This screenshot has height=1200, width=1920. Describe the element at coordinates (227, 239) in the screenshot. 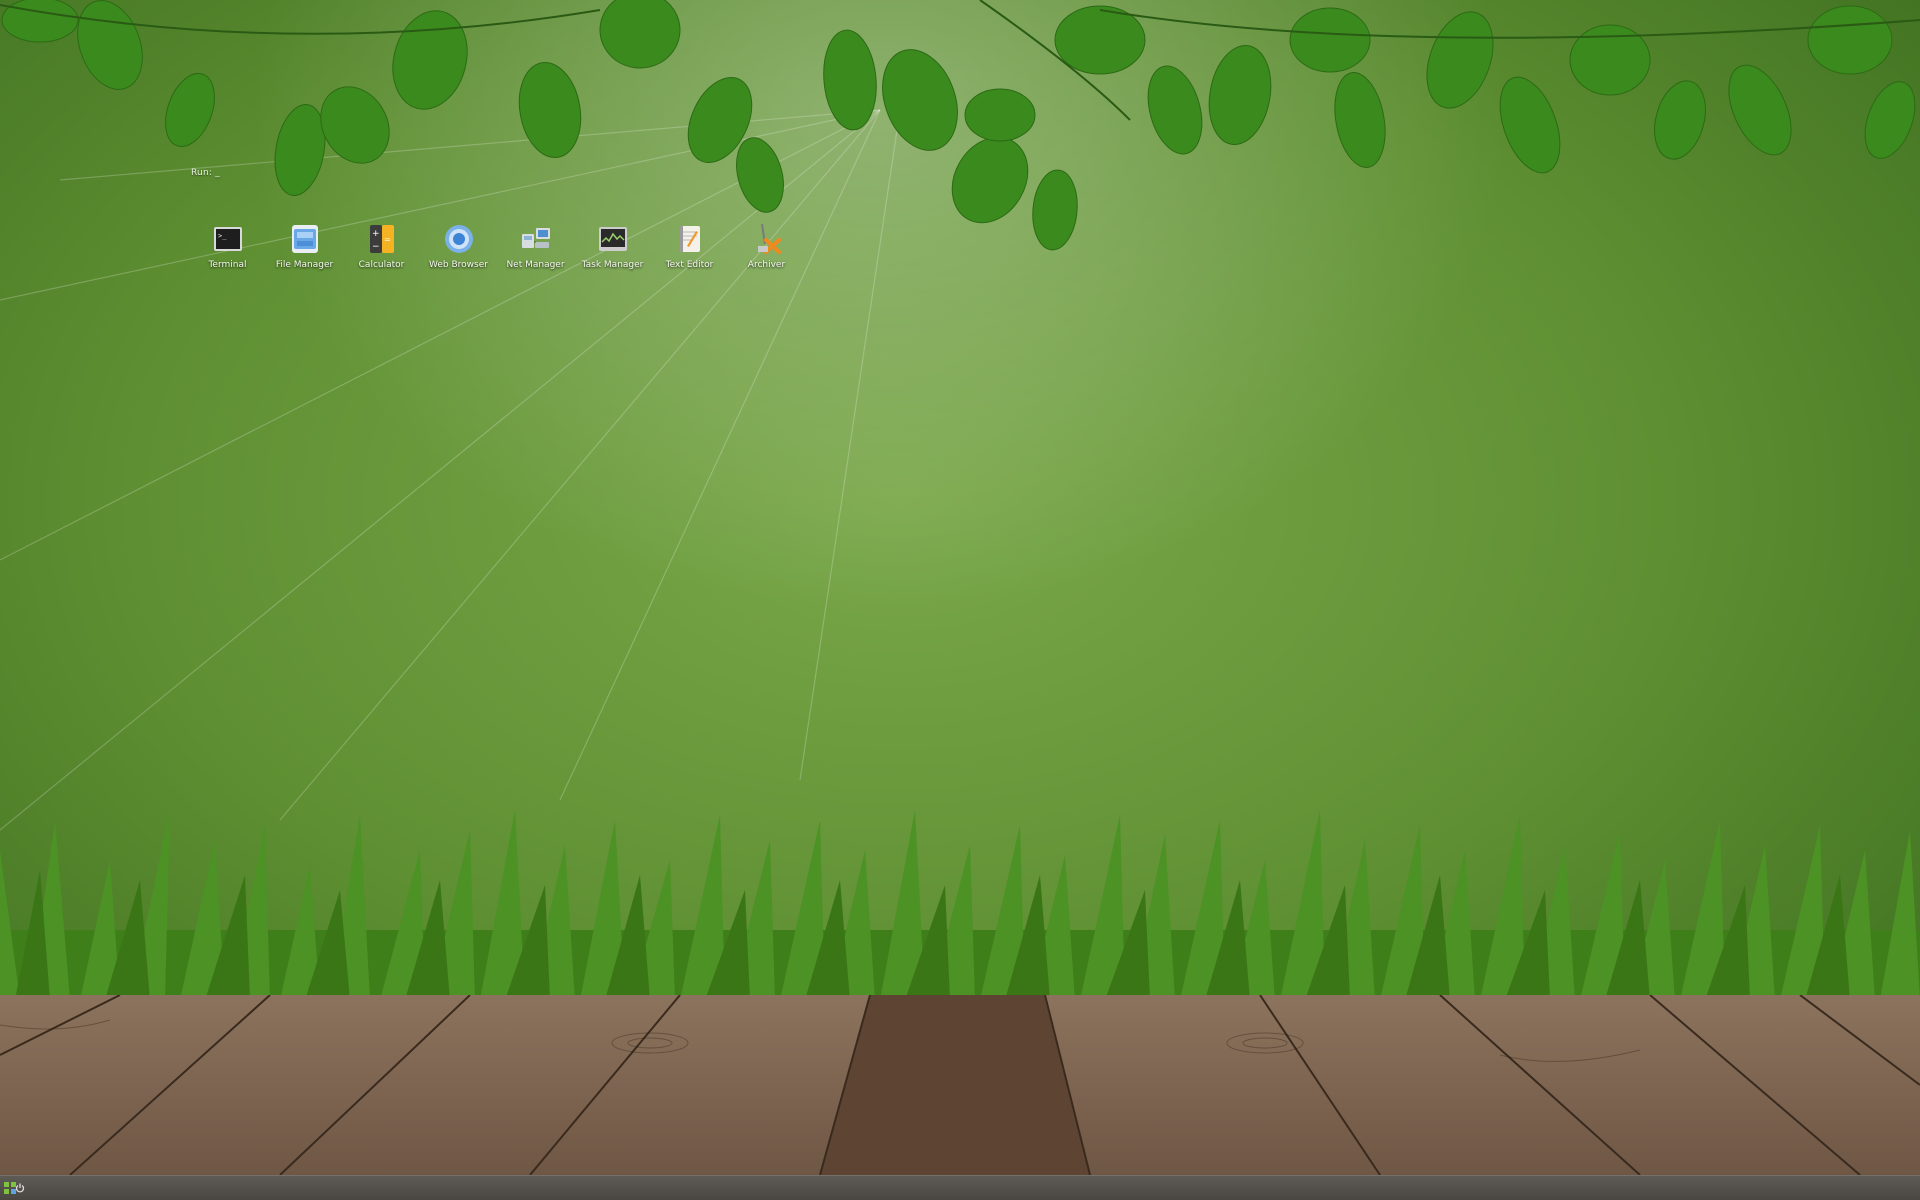

I see `terminal-icon: >_` at that location.